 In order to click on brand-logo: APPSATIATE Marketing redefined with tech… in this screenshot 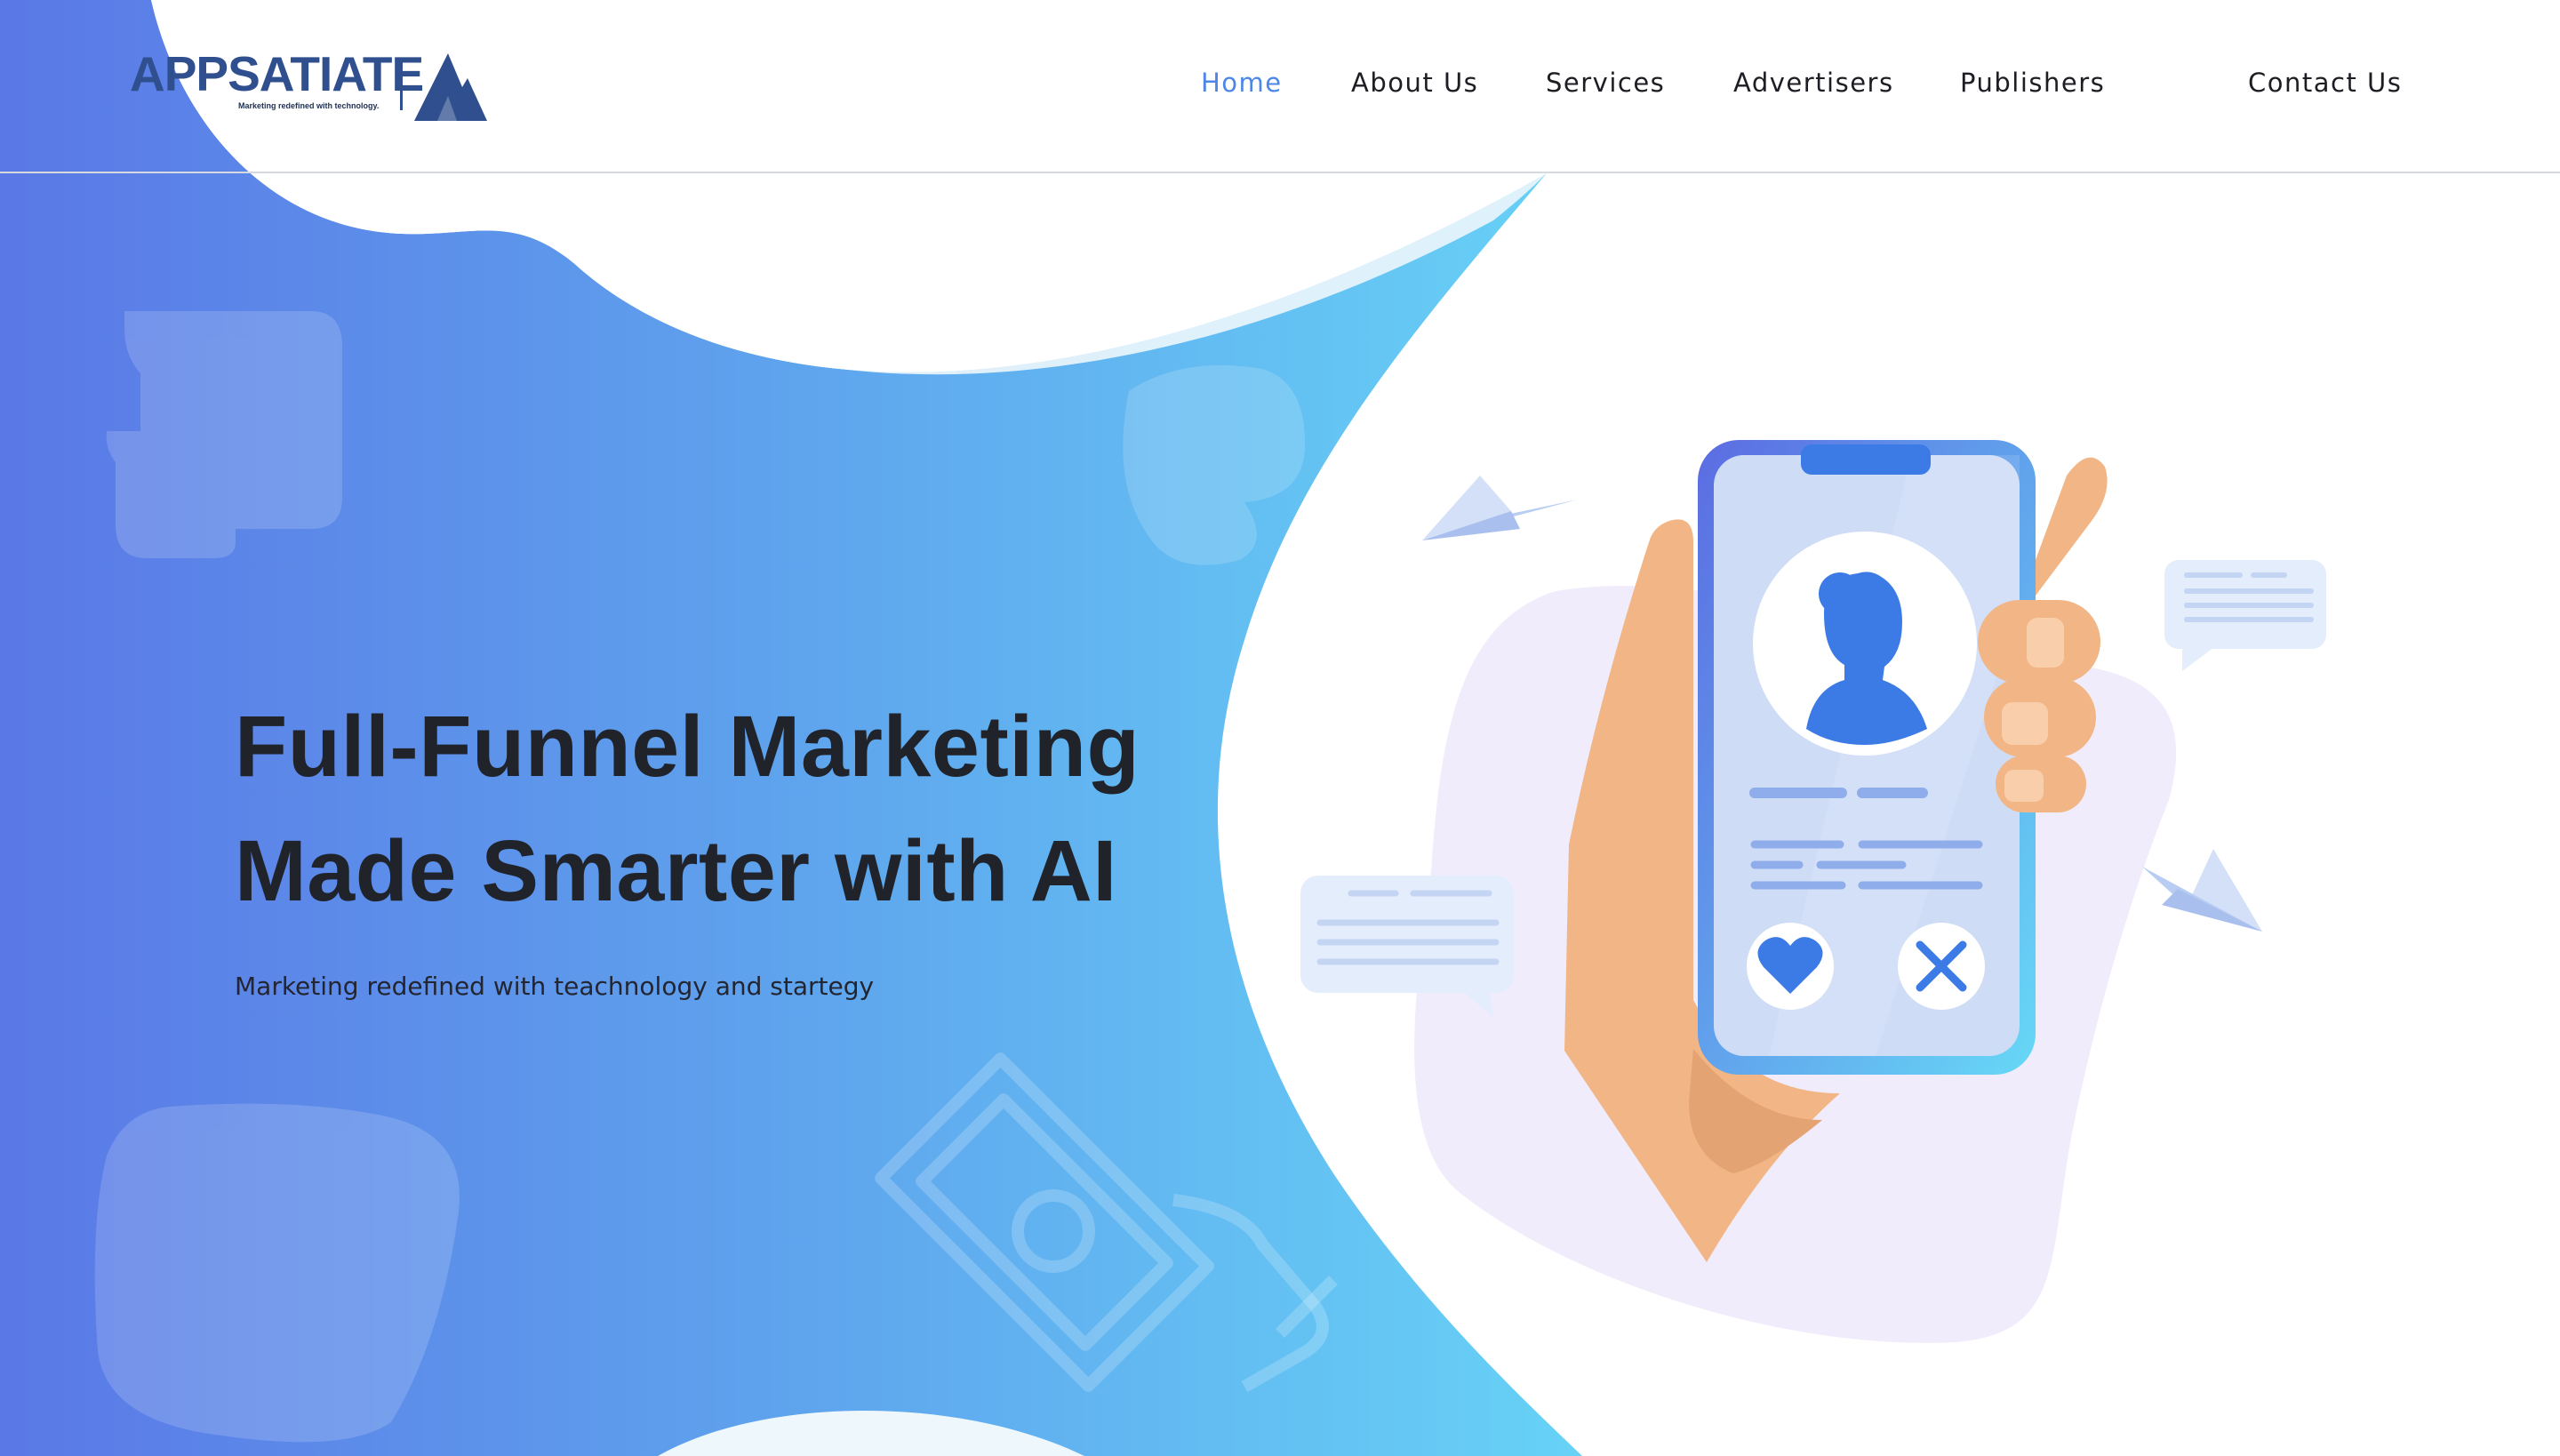, I will do `click(311, 87)`.